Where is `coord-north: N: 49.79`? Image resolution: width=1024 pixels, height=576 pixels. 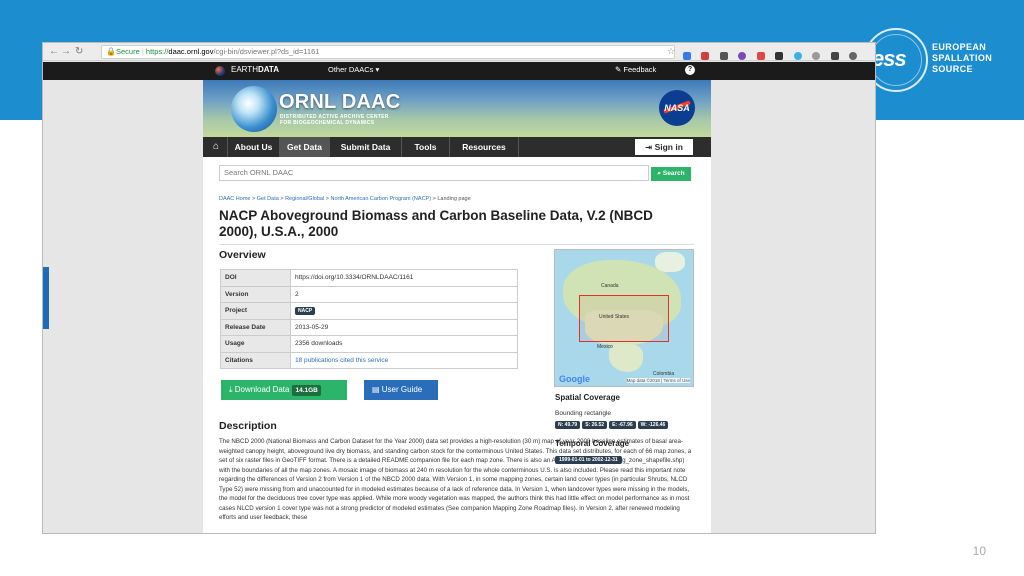 coord-north: N: 49.79 is located at coordinates (568, 425).